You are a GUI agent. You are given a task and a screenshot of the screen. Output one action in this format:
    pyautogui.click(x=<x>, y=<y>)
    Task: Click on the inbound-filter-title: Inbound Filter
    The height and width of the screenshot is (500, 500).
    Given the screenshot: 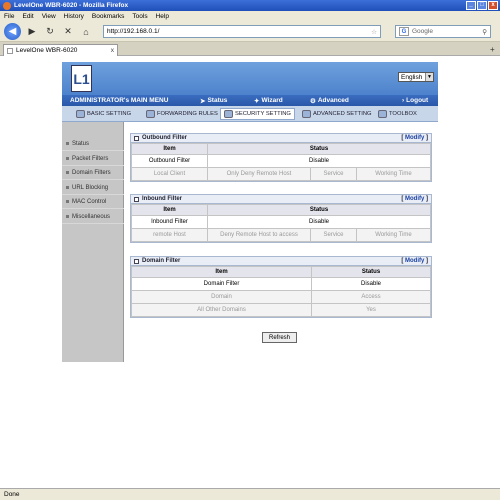 What is the action you would take?
    pyautogui.click(x=162, y=199)
    